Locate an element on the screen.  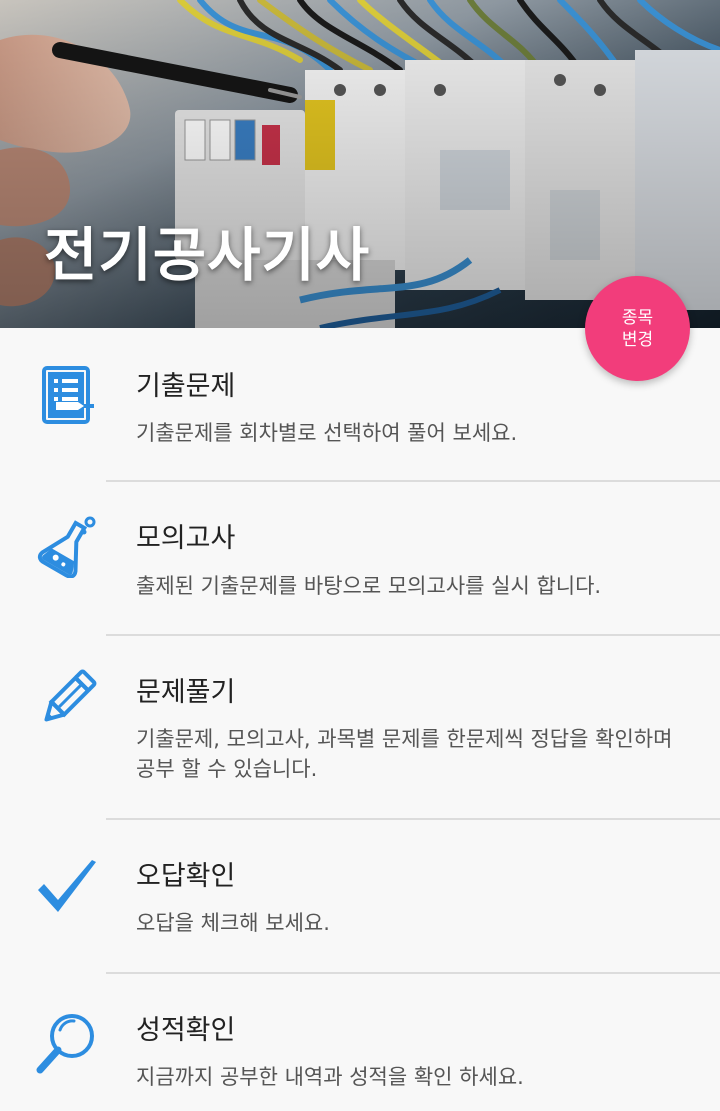
menu-item-description: 출제된 기출문제를 바탕으로 모의고사를 실시 합니다. is located at coordinates (369, 586).